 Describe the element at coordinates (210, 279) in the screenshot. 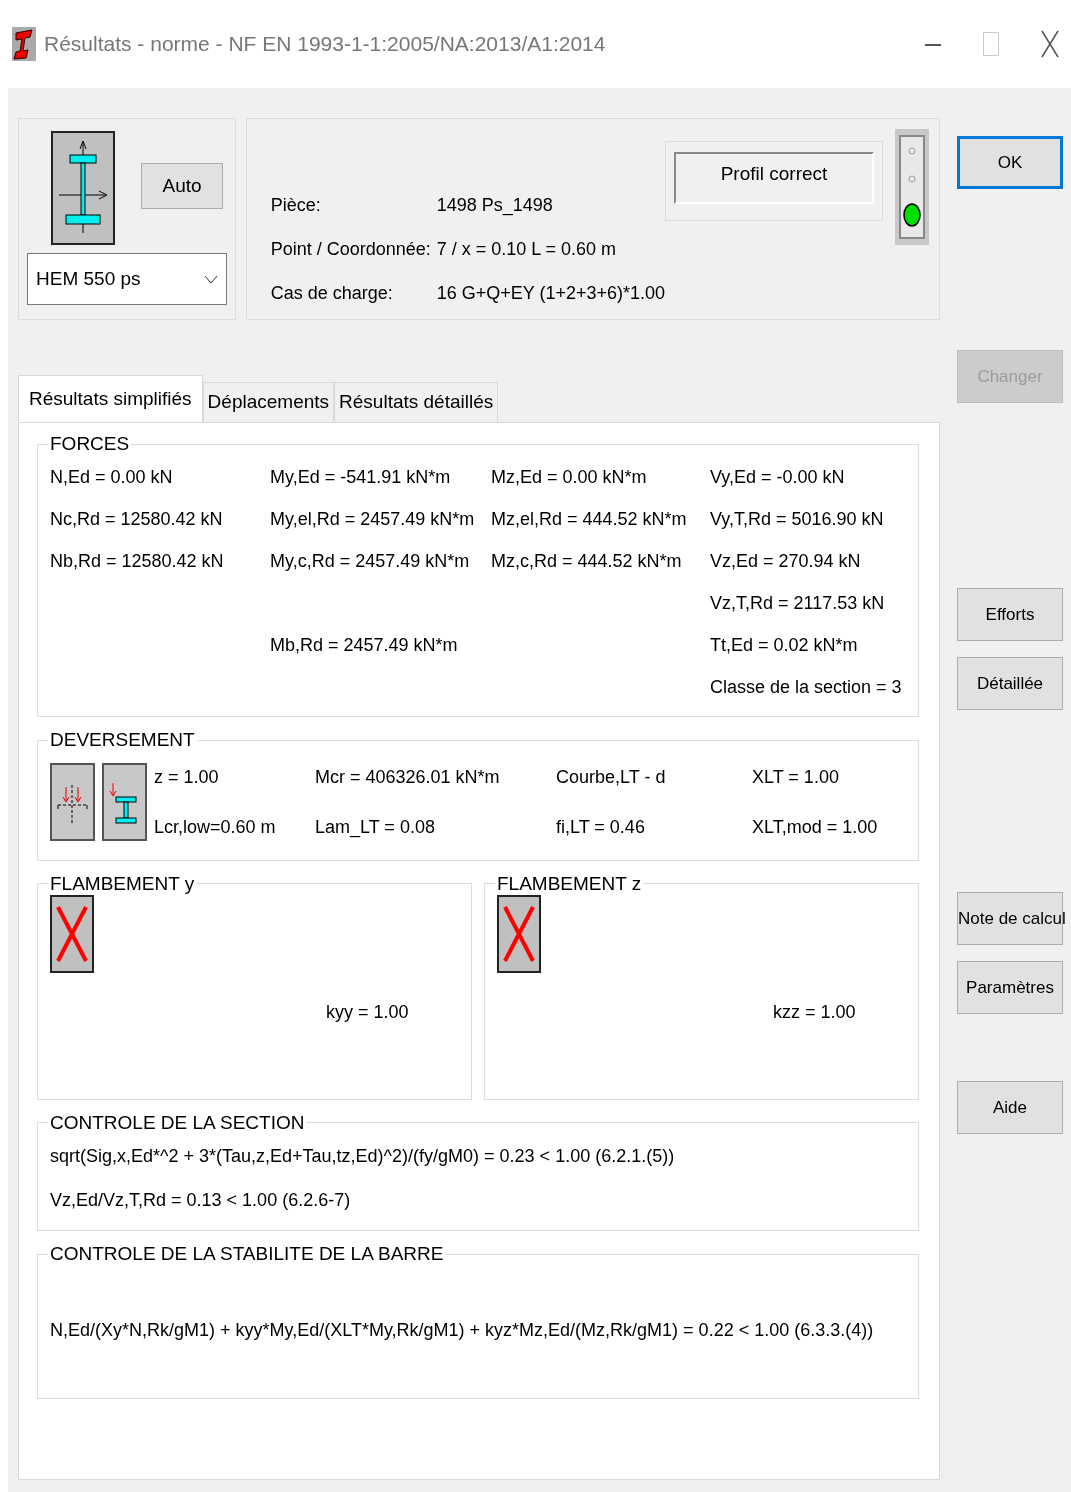

I see `chevron-down-icon` at that location.